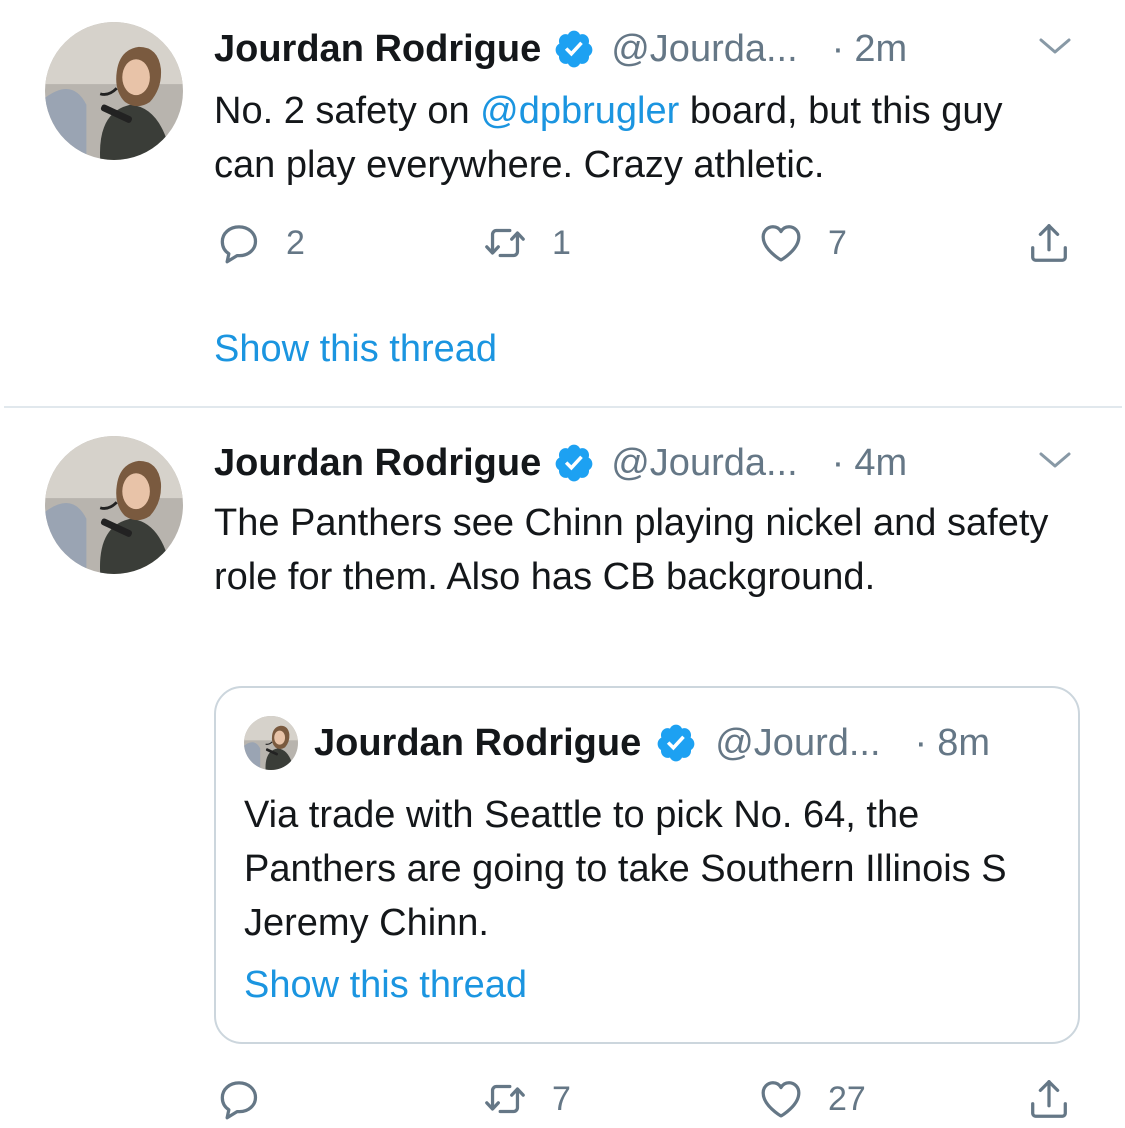 This screenshot has width=1125, height=1128. I want to click on tweet-header: Jourdan Rodrigue @Jourda... · 4m, so click(644, 463).